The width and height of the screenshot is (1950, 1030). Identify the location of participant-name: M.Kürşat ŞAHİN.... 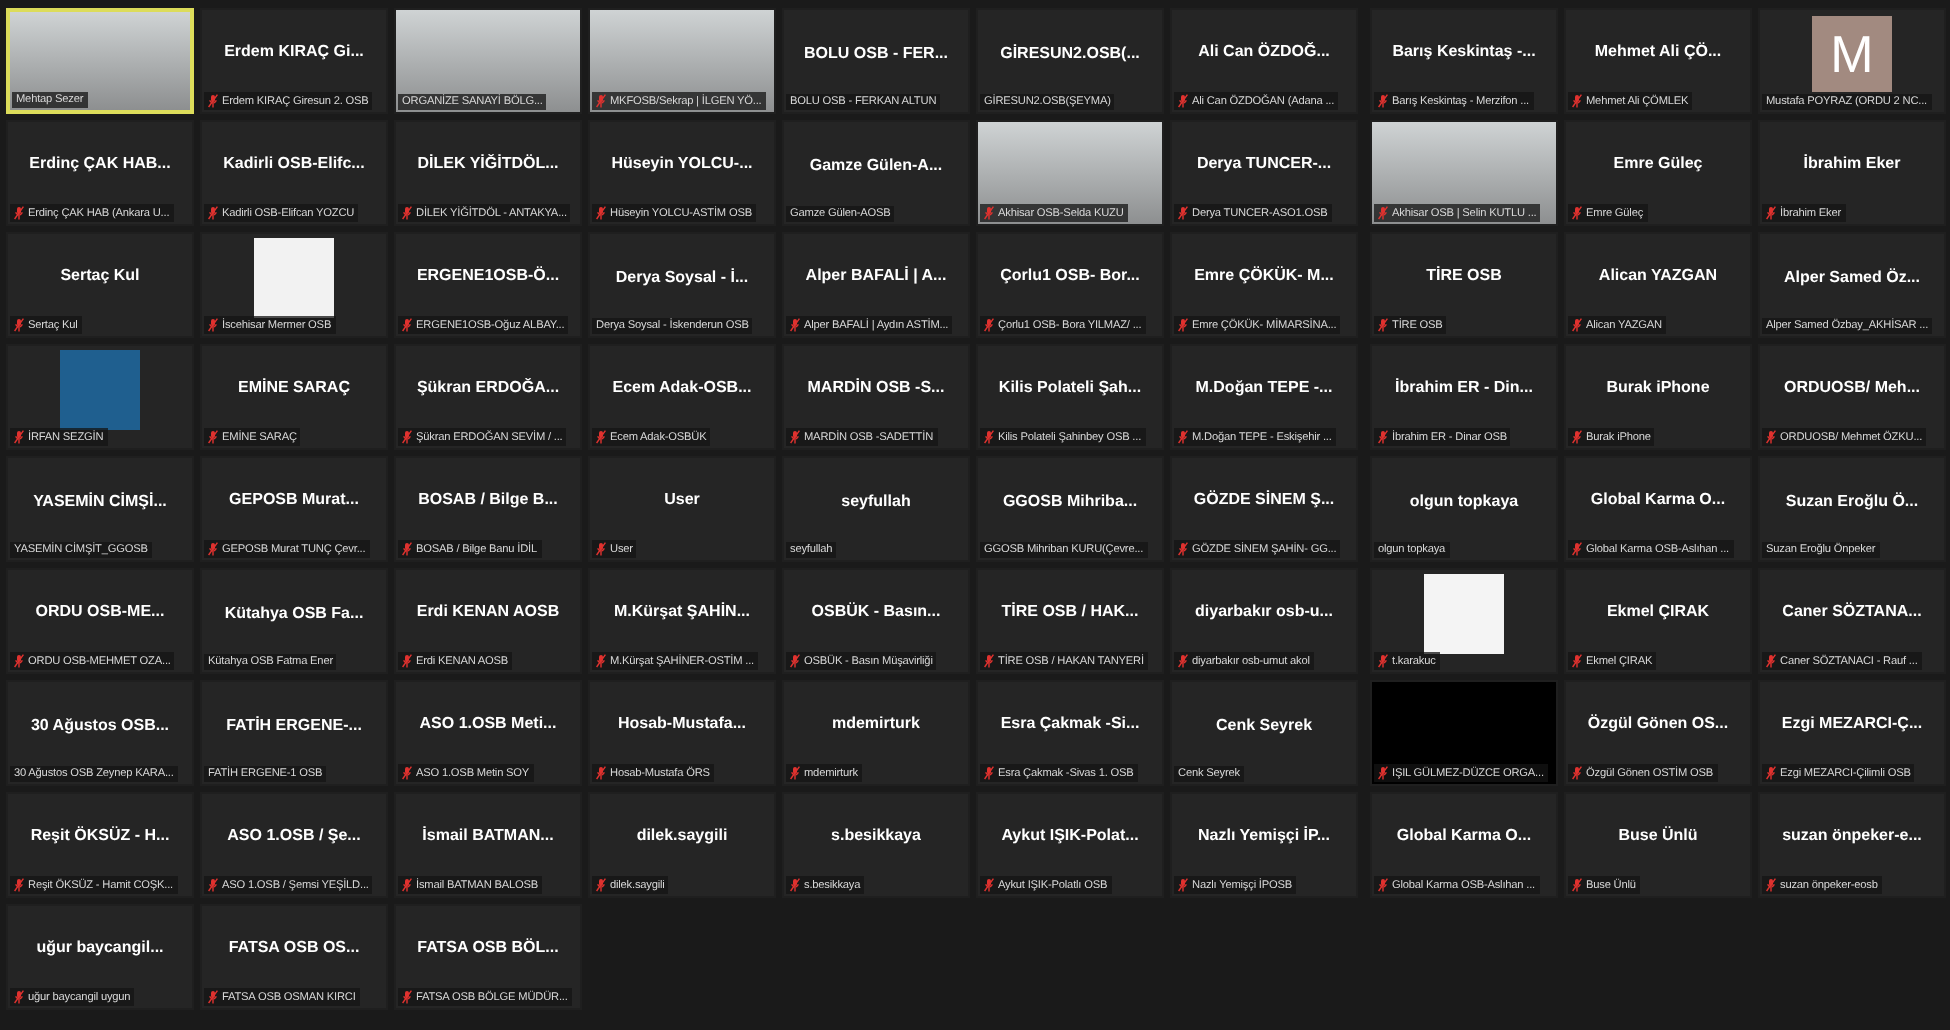
(681, 611).